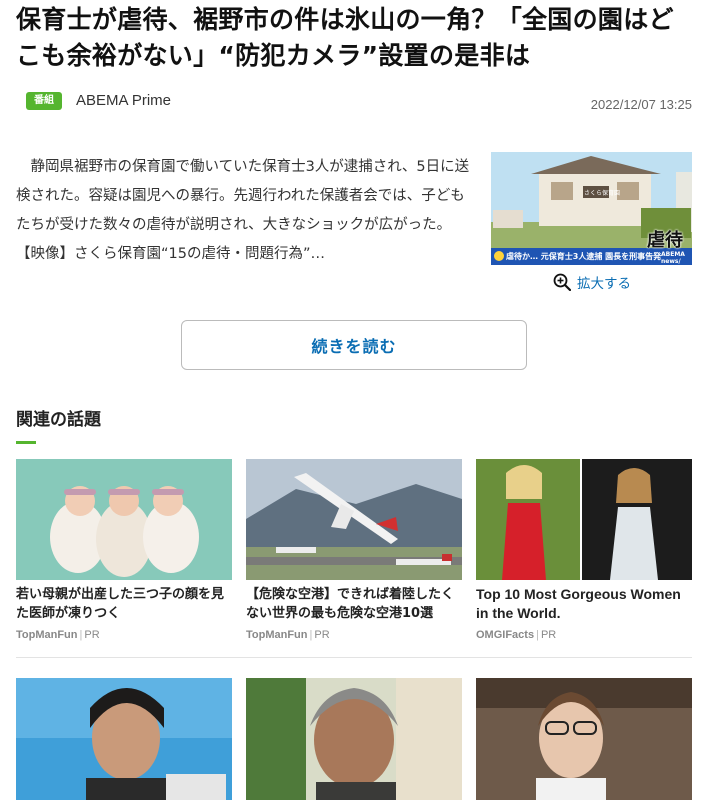  What do you see at coordinates (123, 100) in the screenshot?
I see `source-name: ABEMA Prime` at bounding box center [123, 100].